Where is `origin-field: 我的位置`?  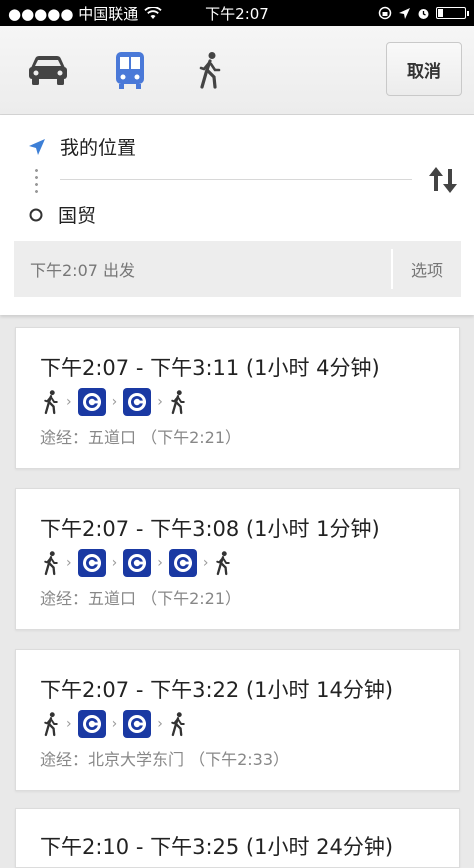 origin-field: 我的位置 is located at coordinates (82, 146).